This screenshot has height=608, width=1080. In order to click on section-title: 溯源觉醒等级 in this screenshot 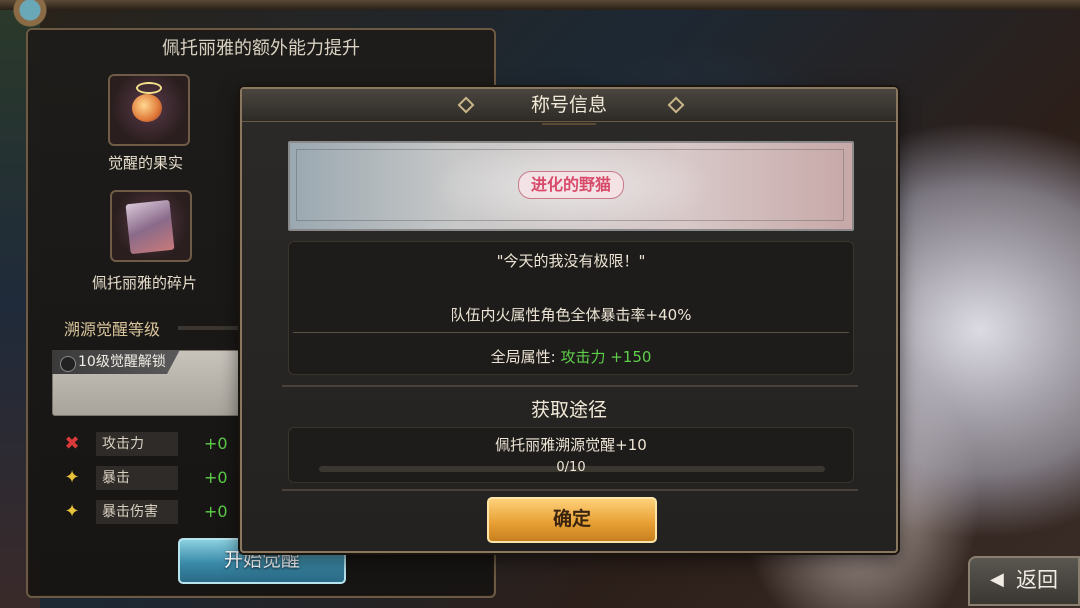, I will do `click(112, 329)`.